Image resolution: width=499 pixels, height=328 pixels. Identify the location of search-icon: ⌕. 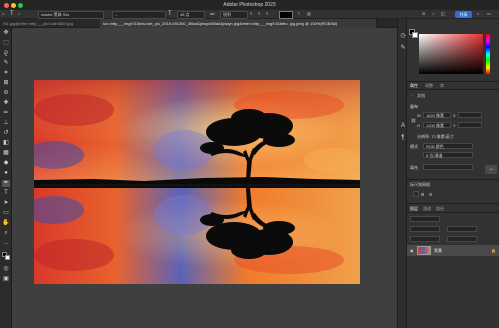
(478, 14).